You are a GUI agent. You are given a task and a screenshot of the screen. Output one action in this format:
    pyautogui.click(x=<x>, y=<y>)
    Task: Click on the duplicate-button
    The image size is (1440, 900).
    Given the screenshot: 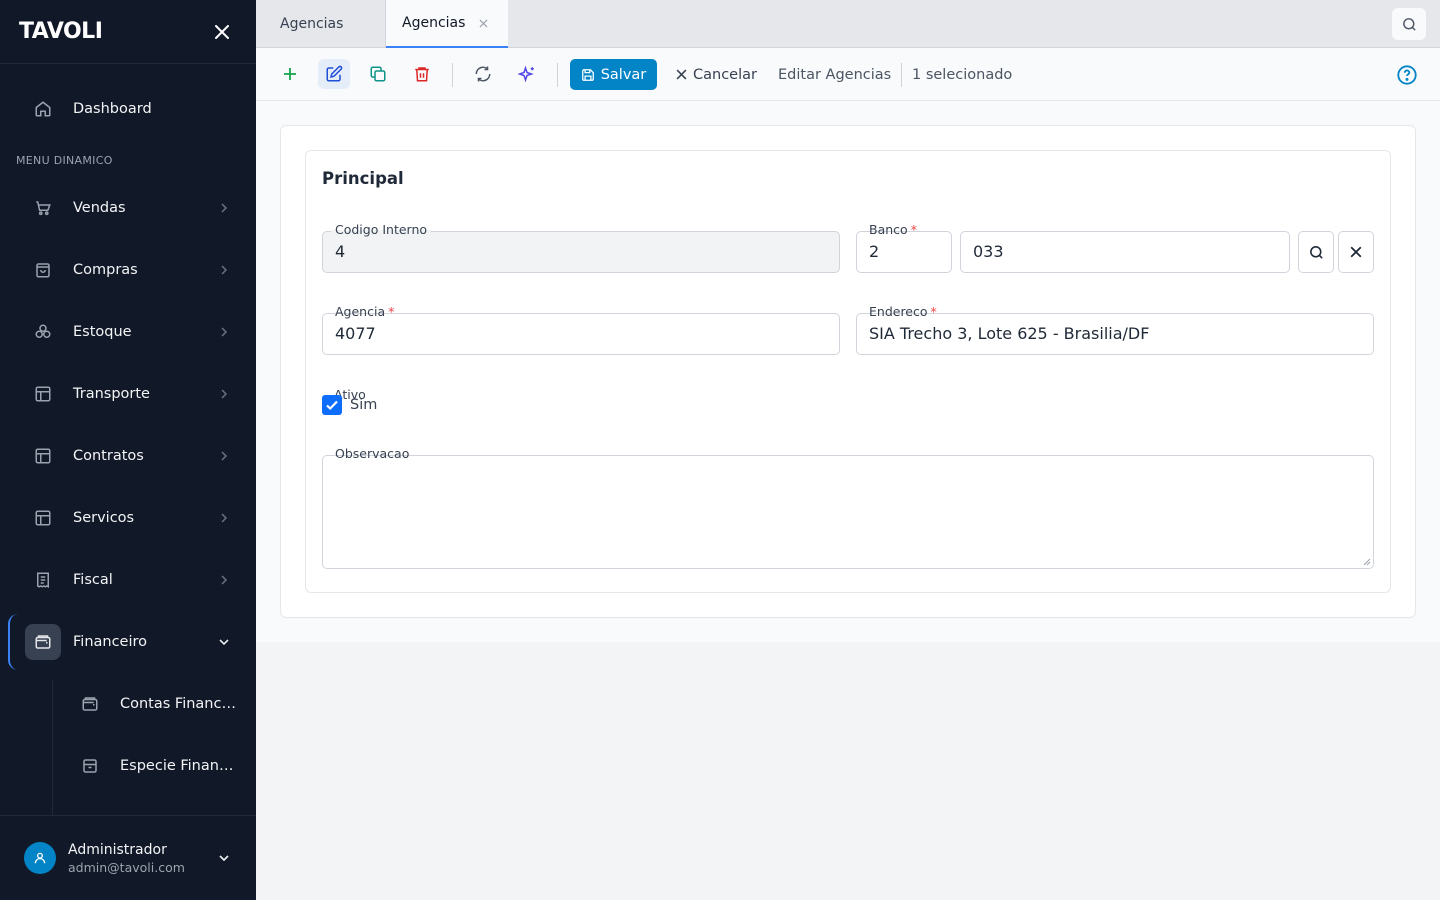 What is the action you would take?
    pyautogui.click(x=378, y=74)
    